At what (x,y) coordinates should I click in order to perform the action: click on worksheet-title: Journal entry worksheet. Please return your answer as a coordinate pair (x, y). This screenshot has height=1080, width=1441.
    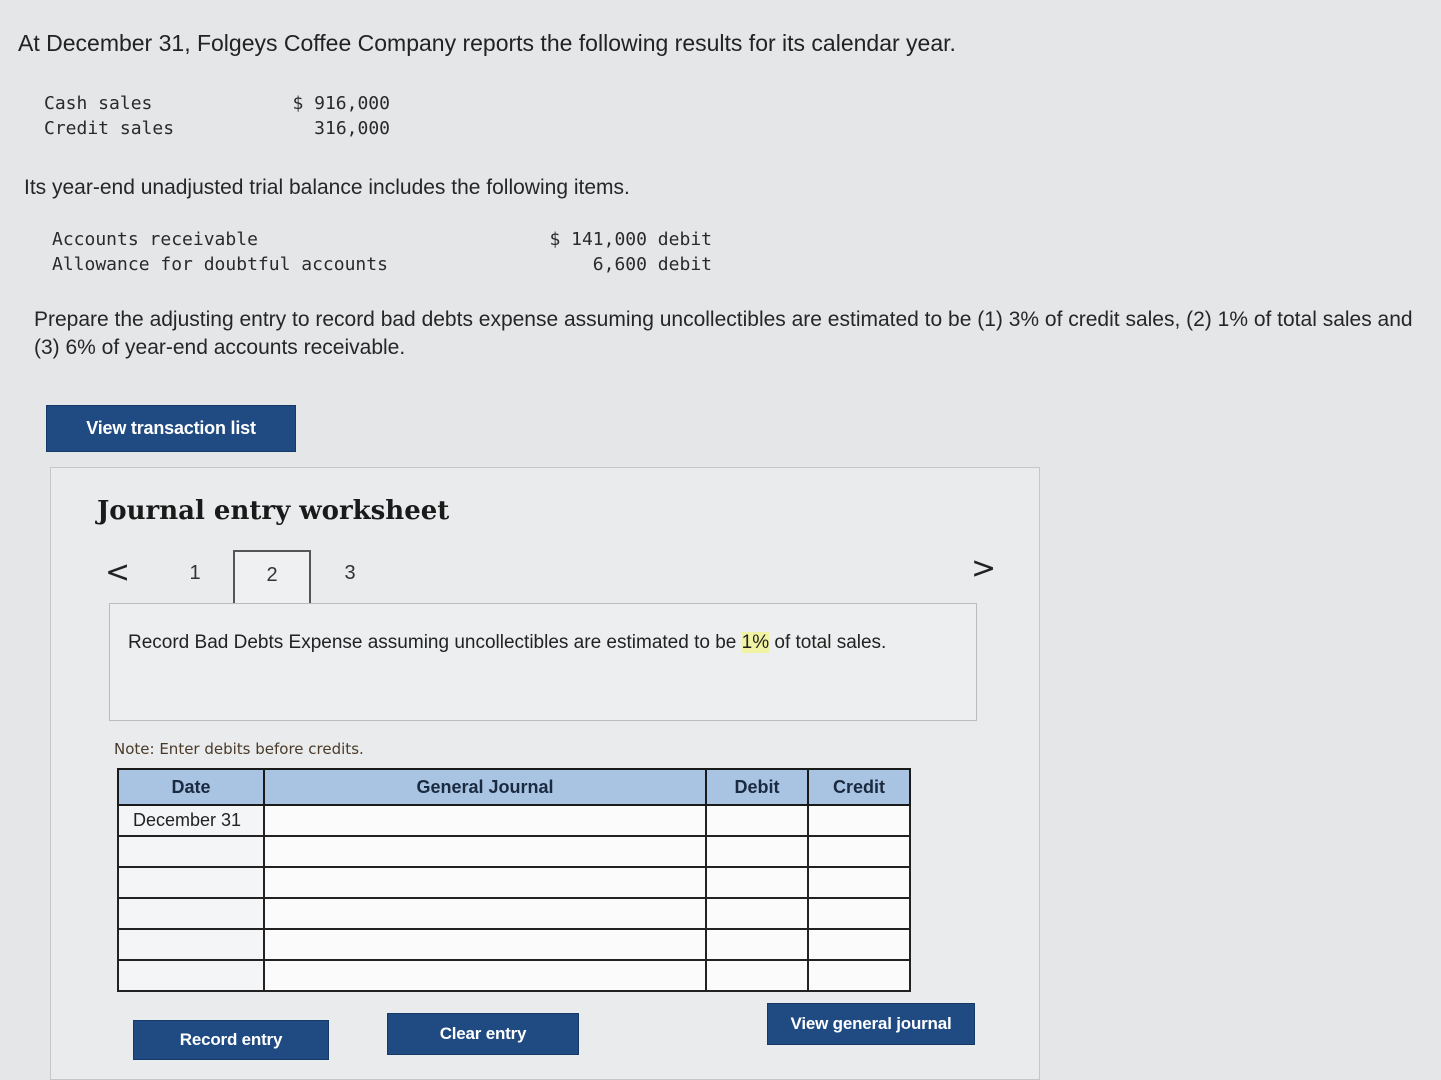
    Looking at the image, I should click on (273, 511).